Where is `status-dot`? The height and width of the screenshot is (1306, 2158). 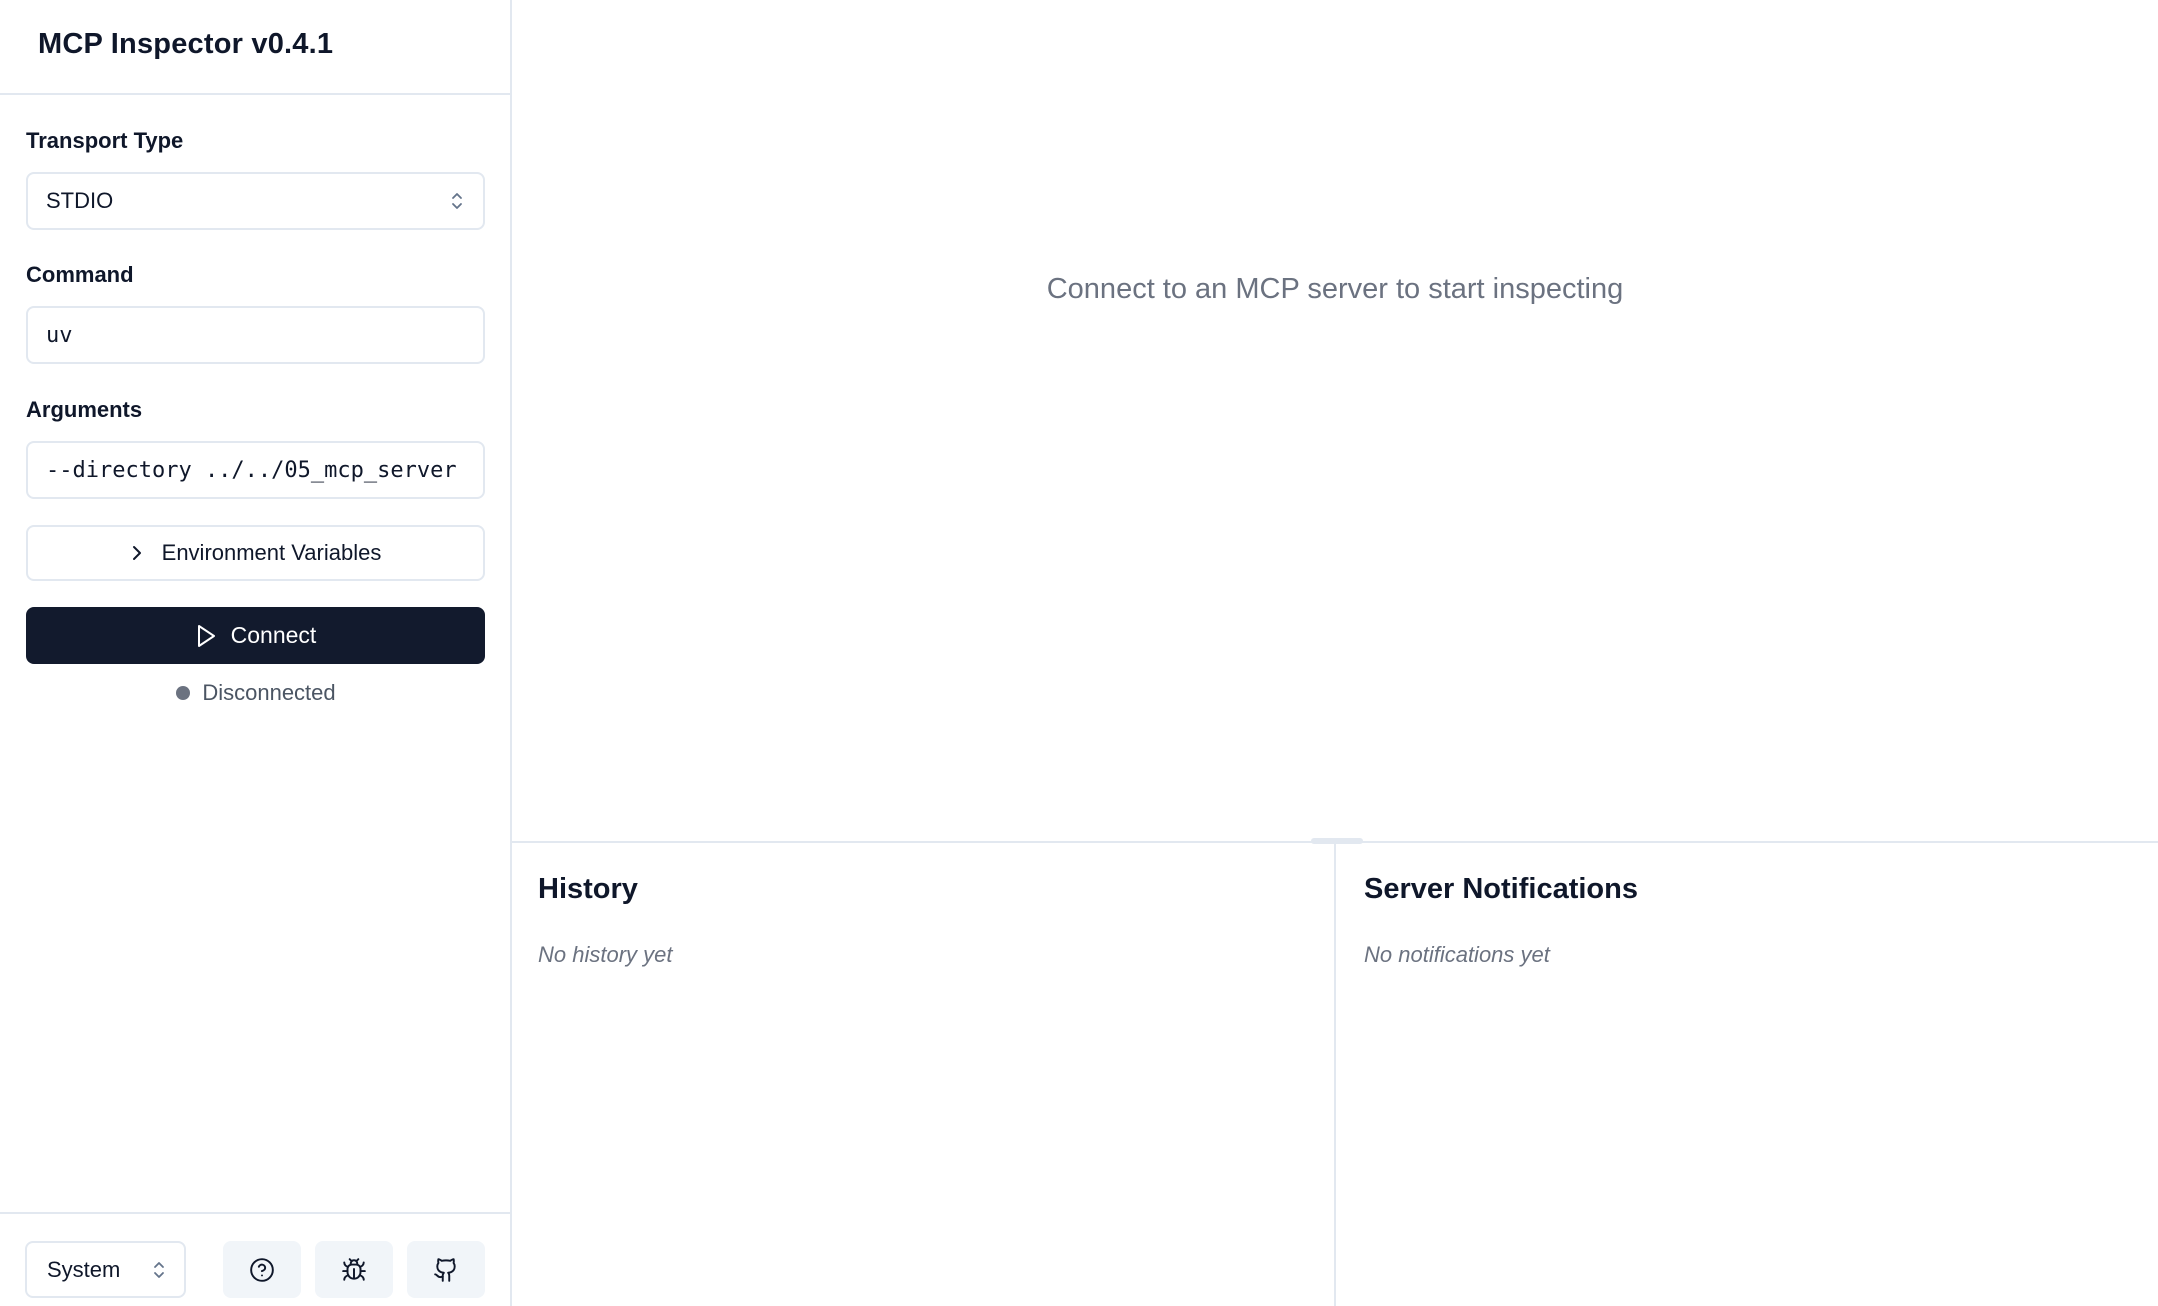 status-dot is located at coordinates (183, 693).